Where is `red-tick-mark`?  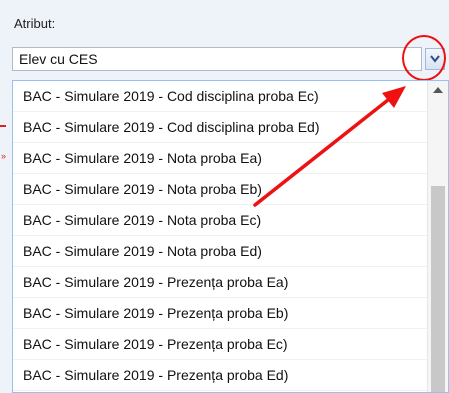
red-tick-mark is located at coordinates (3, 126).